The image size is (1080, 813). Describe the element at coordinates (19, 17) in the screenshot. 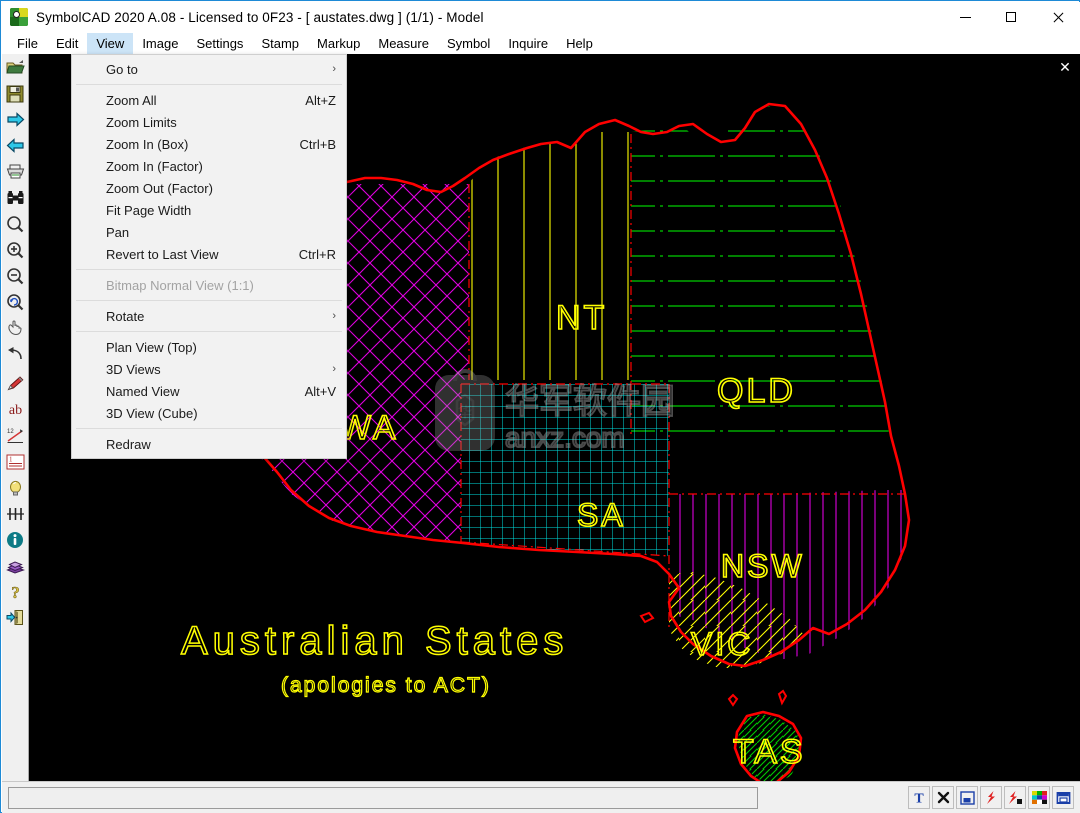

I see `symbolcad-icon` at that location.